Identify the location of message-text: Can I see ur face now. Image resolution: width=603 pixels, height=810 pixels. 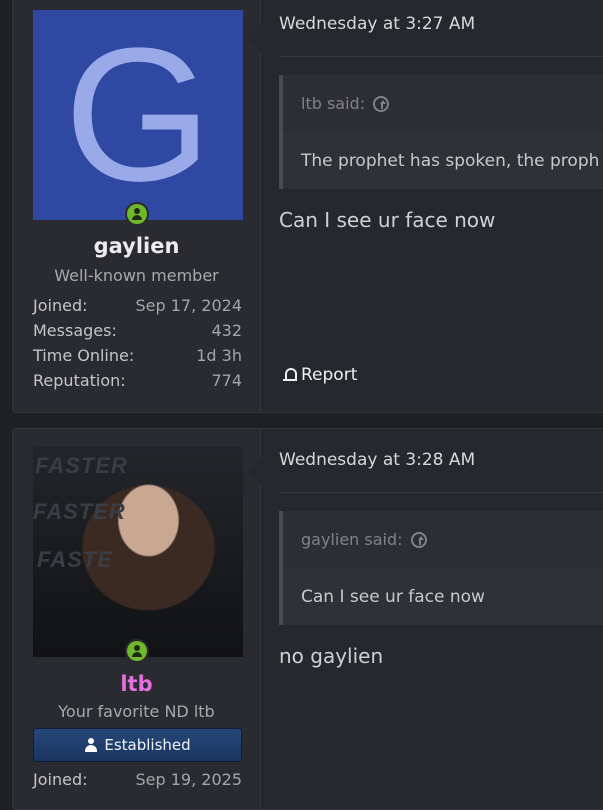
(387, 220).